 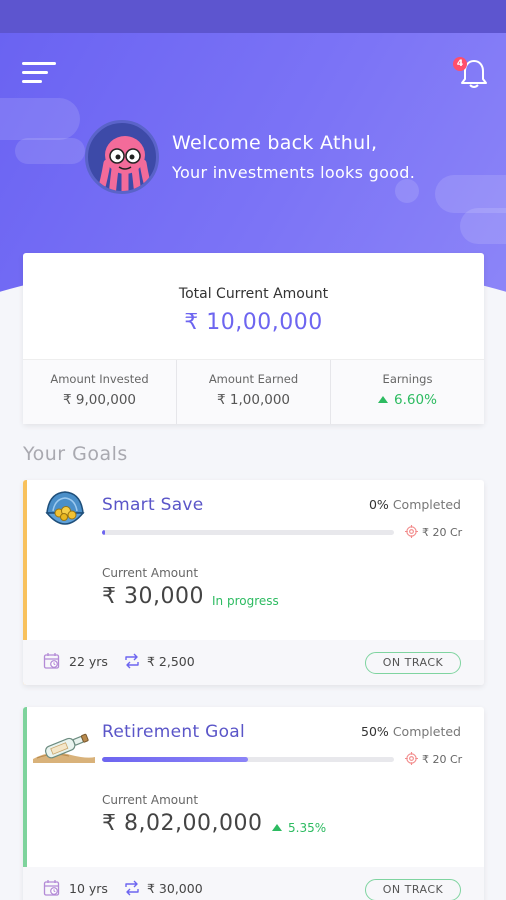 I want to click on goal-completion-percent: 50%, so click(x=375, y=731).